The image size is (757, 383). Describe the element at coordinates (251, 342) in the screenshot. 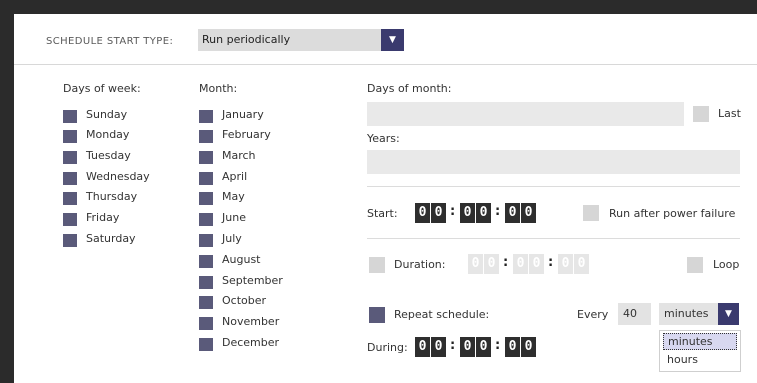

I see `month-label: December` at that location.